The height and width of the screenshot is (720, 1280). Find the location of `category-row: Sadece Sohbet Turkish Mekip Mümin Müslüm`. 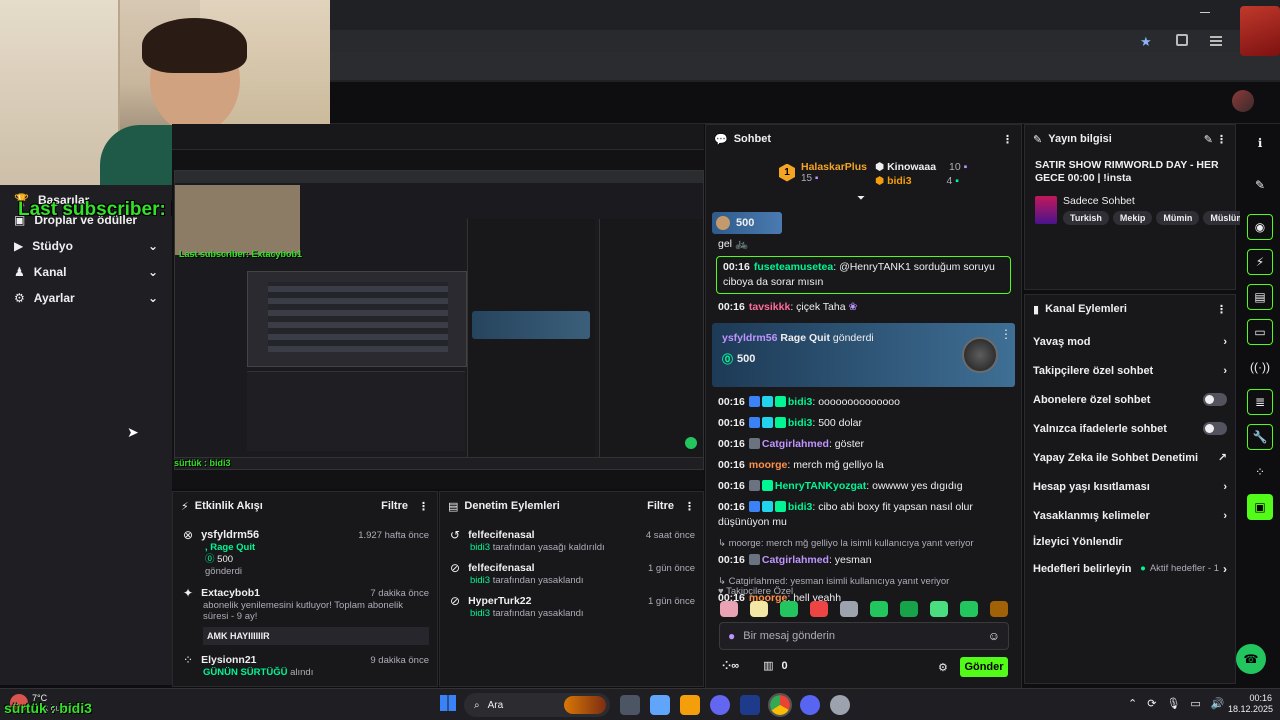

category-row: Sadece Sohbet Turkish Mekip Mümin Müslüm is located at coordinates (1145, 210).